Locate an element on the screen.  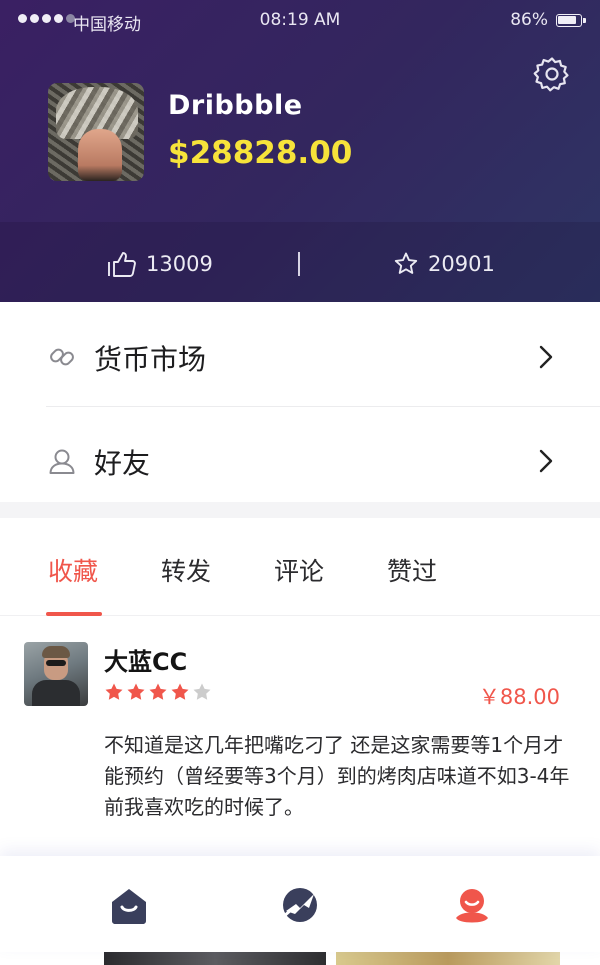
currency-market-icon is located at coordinates (62, 357).